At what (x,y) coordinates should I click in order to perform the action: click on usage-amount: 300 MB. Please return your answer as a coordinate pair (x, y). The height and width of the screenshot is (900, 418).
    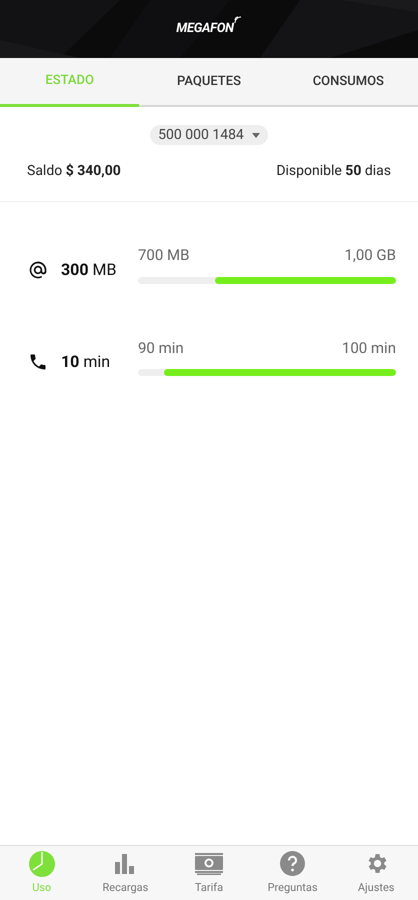
    Looking at the image, I should click on (88, 269).